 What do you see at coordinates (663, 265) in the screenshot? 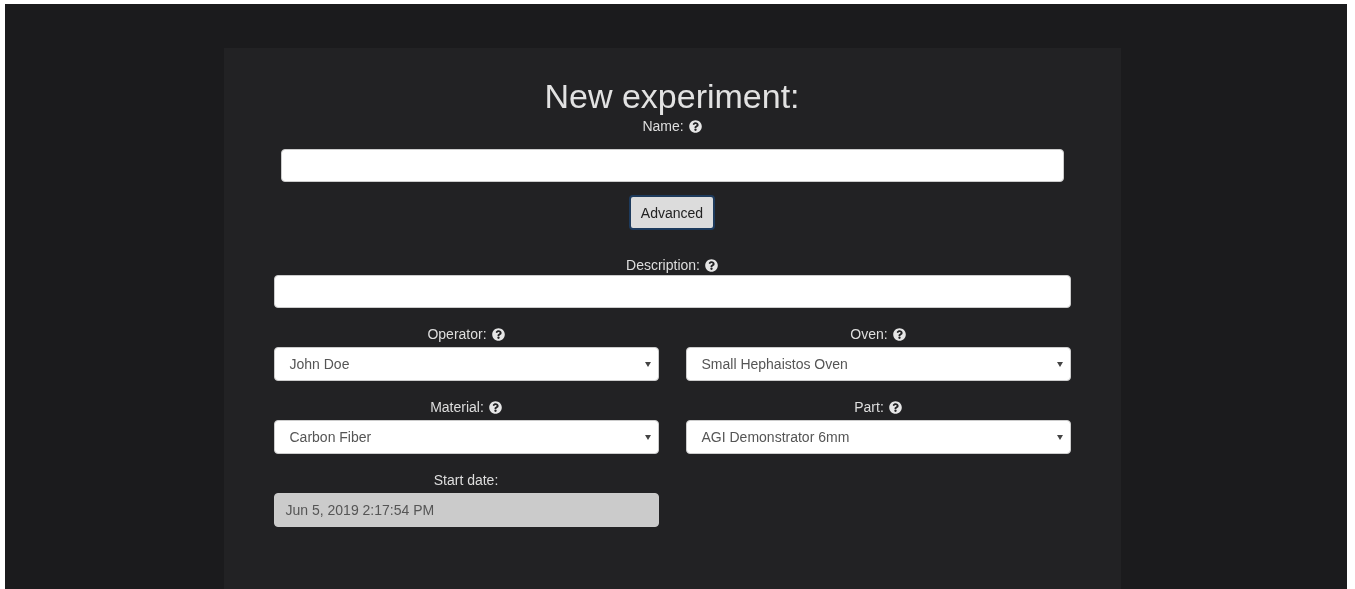
I see `field-label: Description:` at bounding box center [663, 265].